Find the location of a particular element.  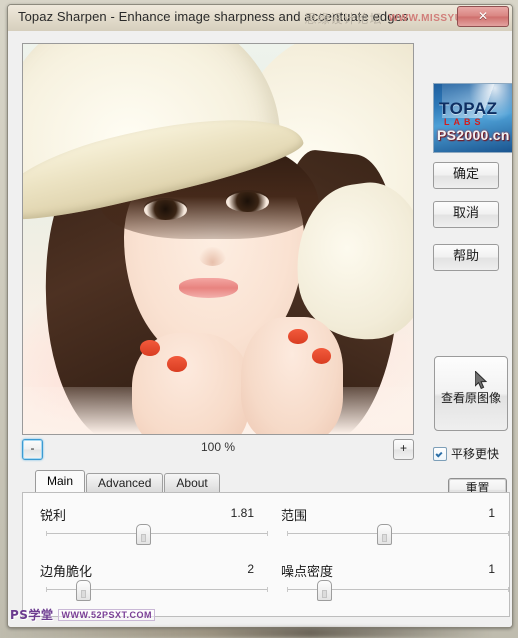

parameter-row: 噪点密度 1 is located at coordinates (395, 585).